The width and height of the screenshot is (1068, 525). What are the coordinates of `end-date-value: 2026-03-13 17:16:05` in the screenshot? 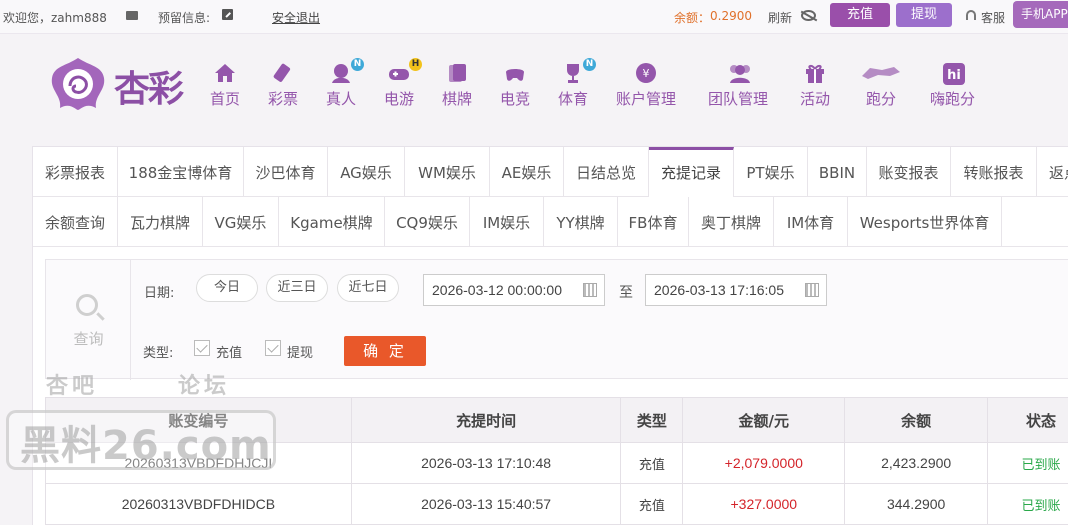 It's located at (719, 290).